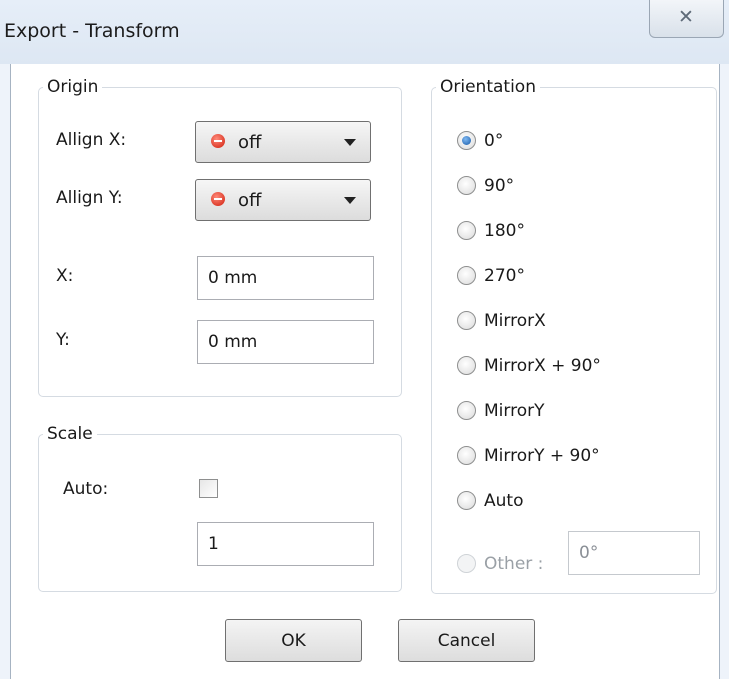  Describe the element at coordinates (63, 340) in the screenshot. I see `y-label: Y:` at that location.